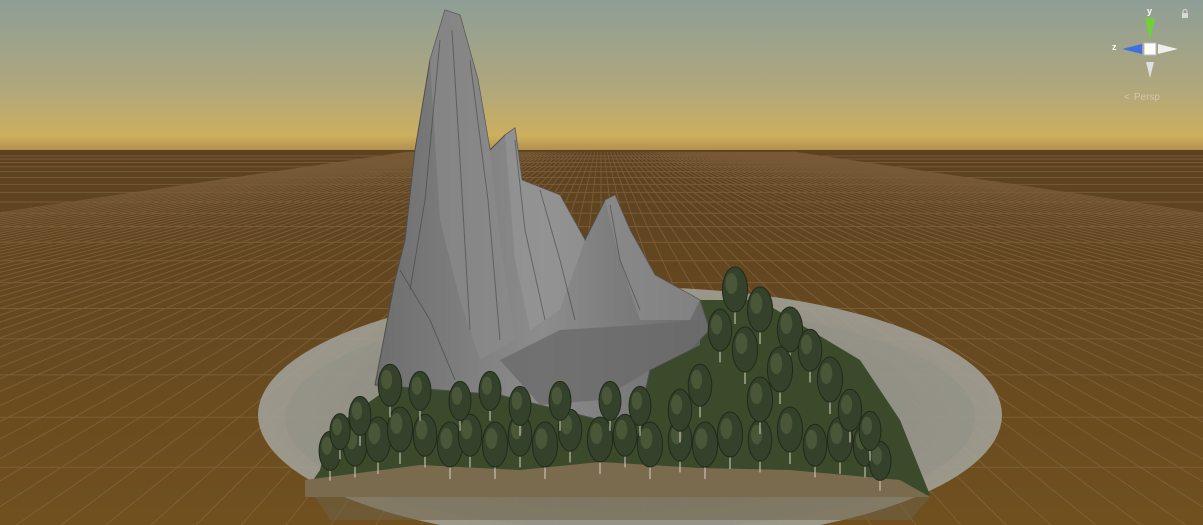 This screenshot has height=525, width=1203. I want to click on gizmo-neg-z-arrow, so click(1168, 49).